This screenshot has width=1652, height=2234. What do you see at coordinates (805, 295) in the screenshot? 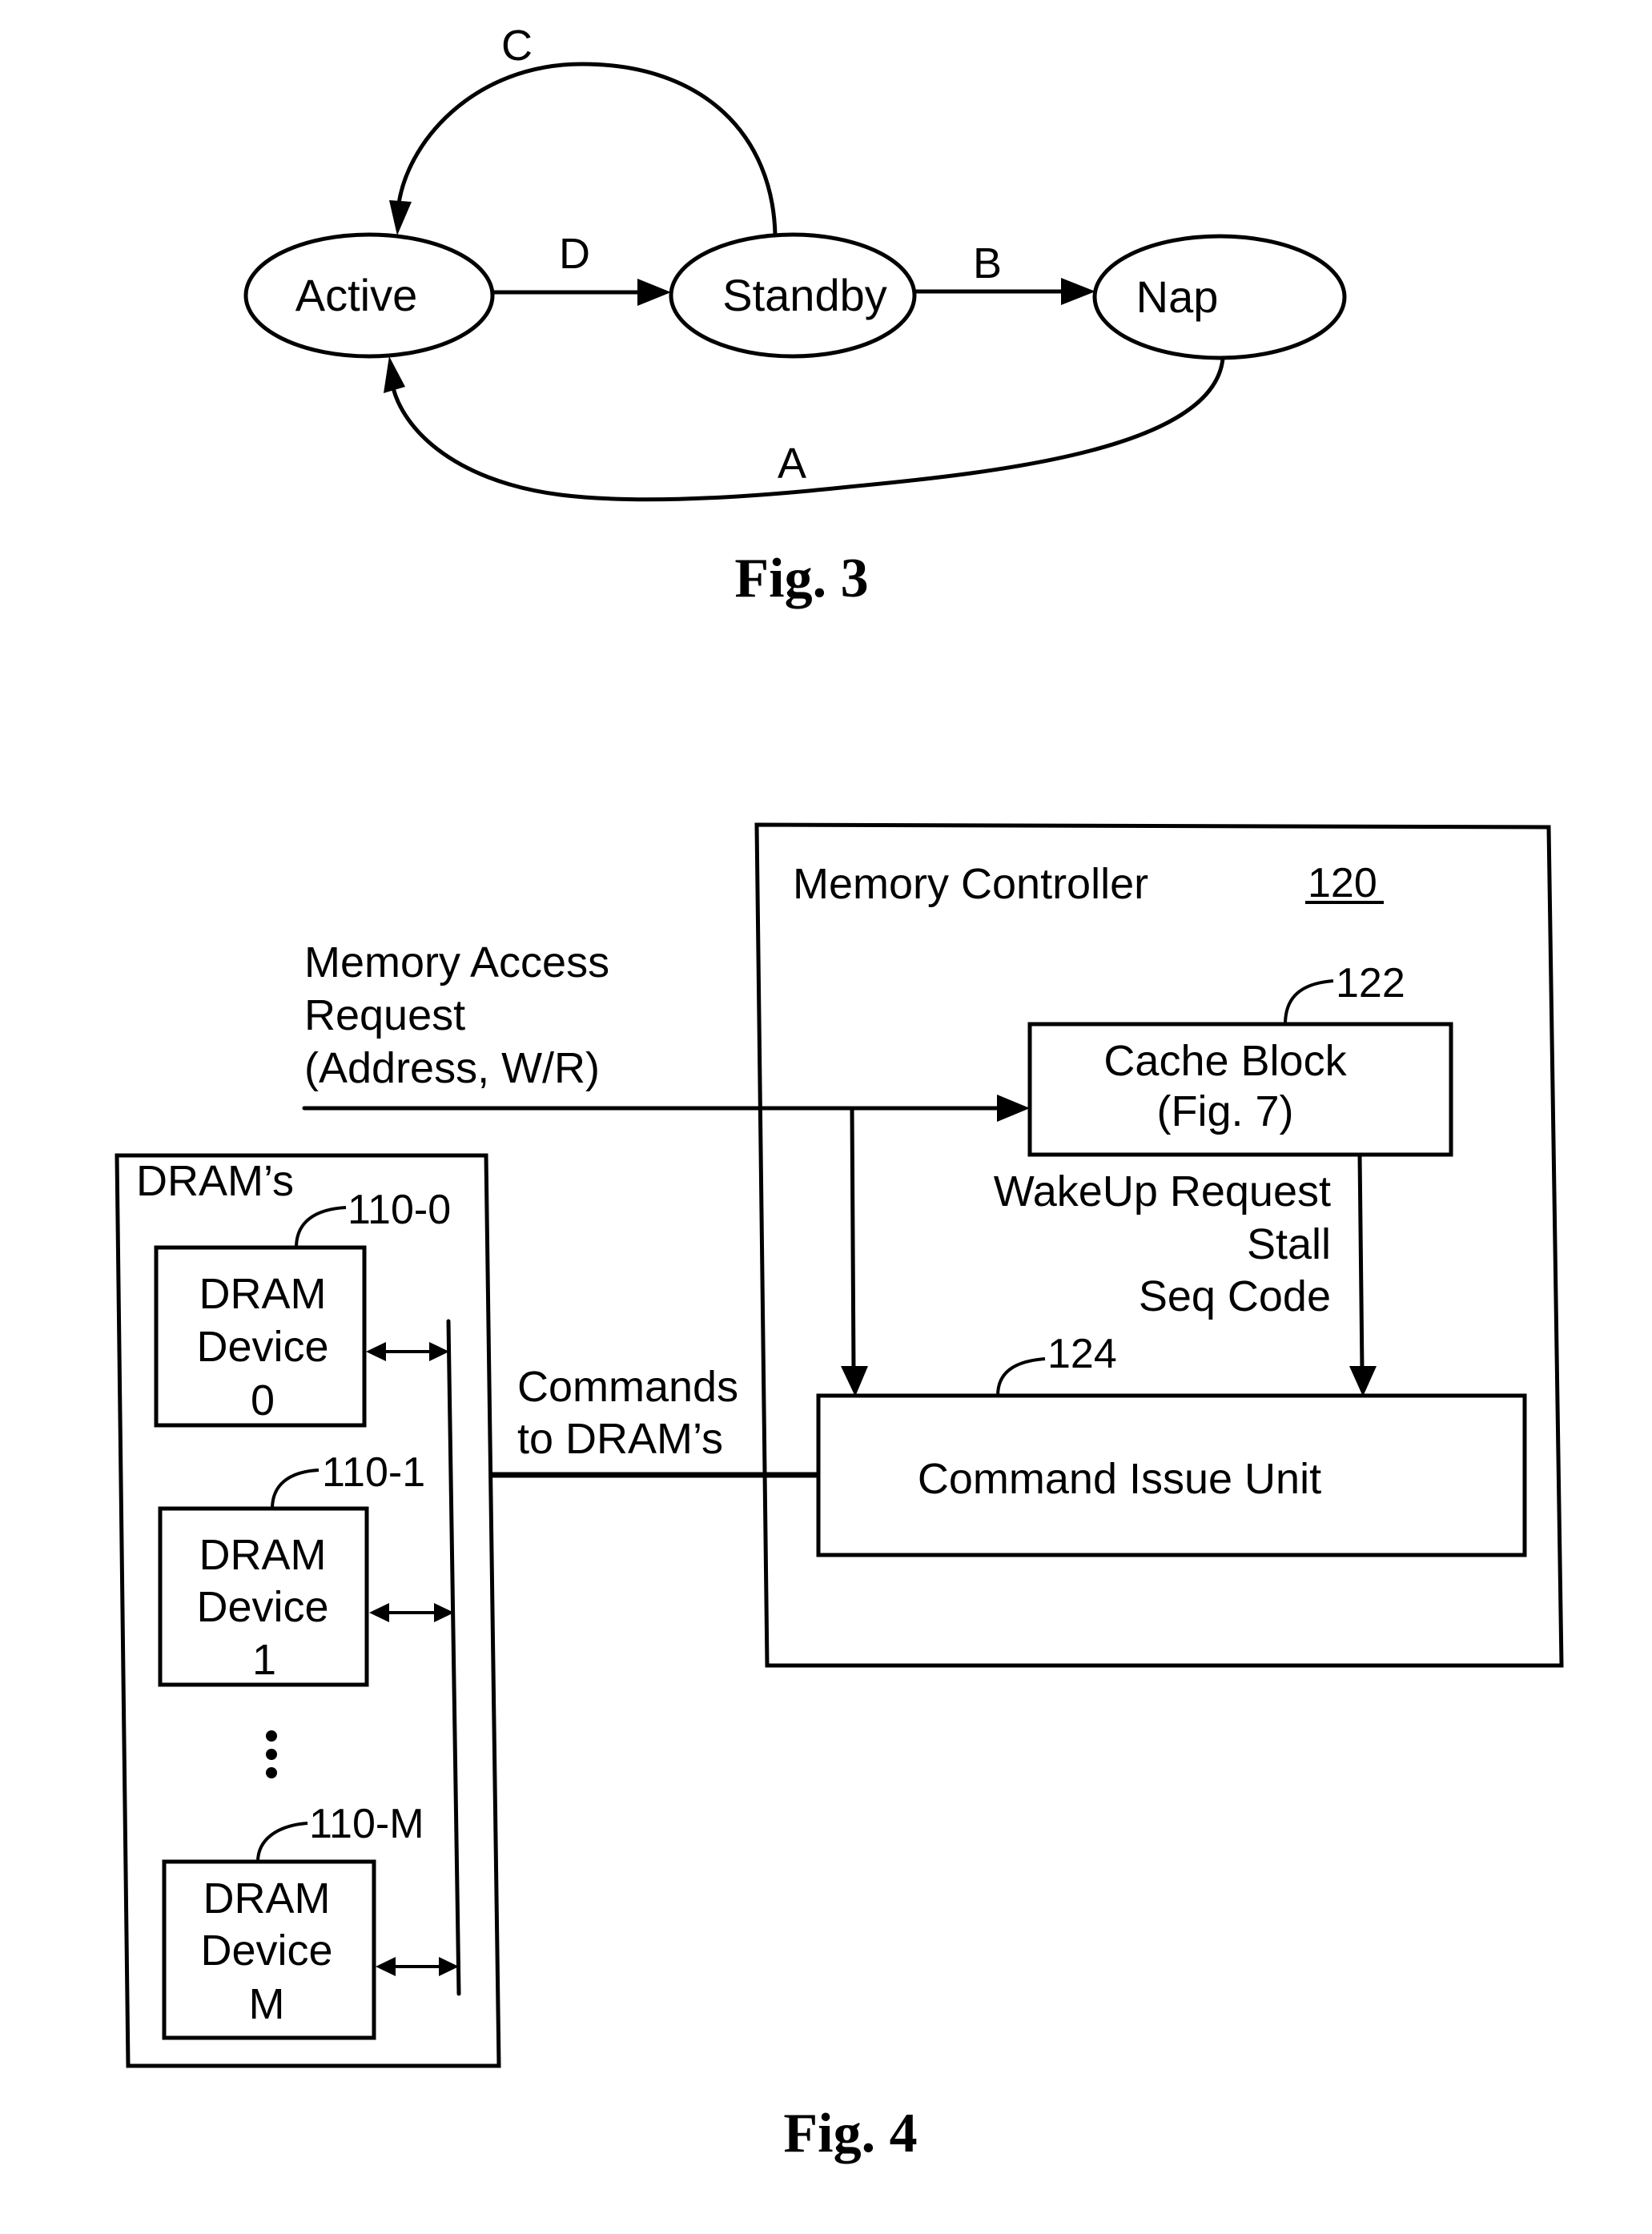
I see `state-standby-label: Standby` at bounding box center [805, 295].